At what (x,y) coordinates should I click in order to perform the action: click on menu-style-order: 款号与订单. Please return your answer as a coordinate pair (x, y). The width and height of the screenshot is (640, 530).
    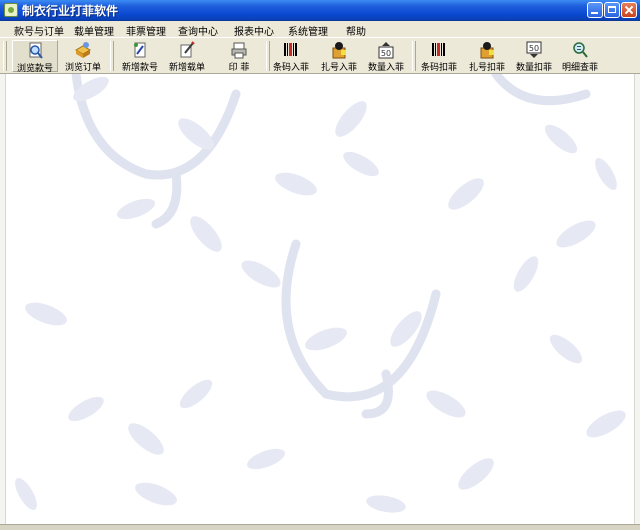
    Looking at the image, I should click on (39, 30).